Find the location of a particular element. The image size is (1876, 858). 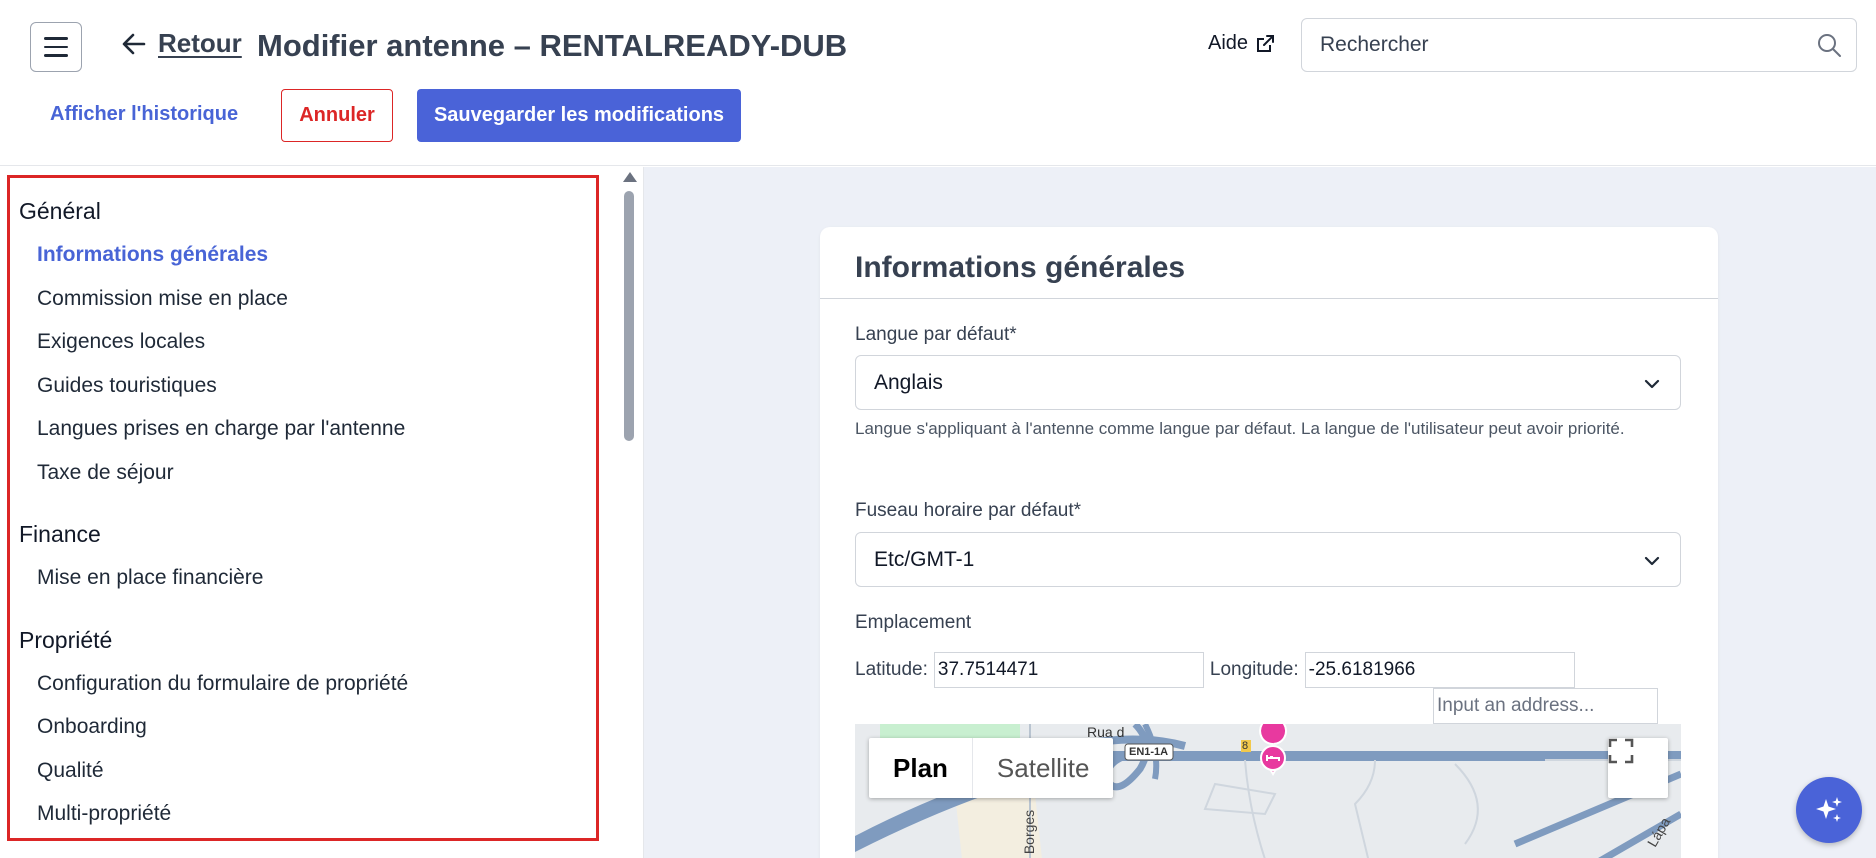

section-divider is located at coordinates (1269, 298).